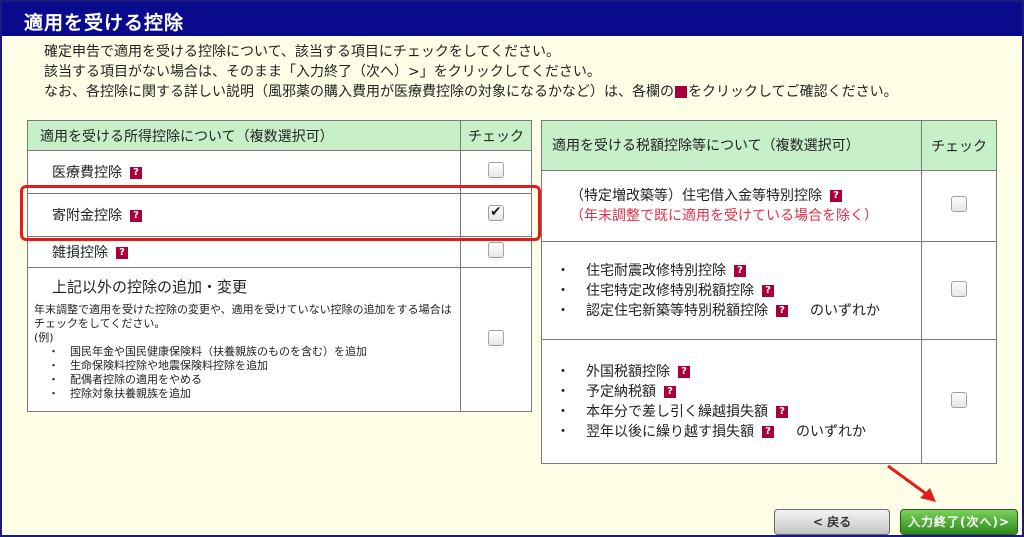 This screenshot has height=537, width=1024. What do you see at coordinates (87, 173) in the screenshot?
I see `medical-expense-deduction-label: 医療費控除` at bounding box center [87, 173].